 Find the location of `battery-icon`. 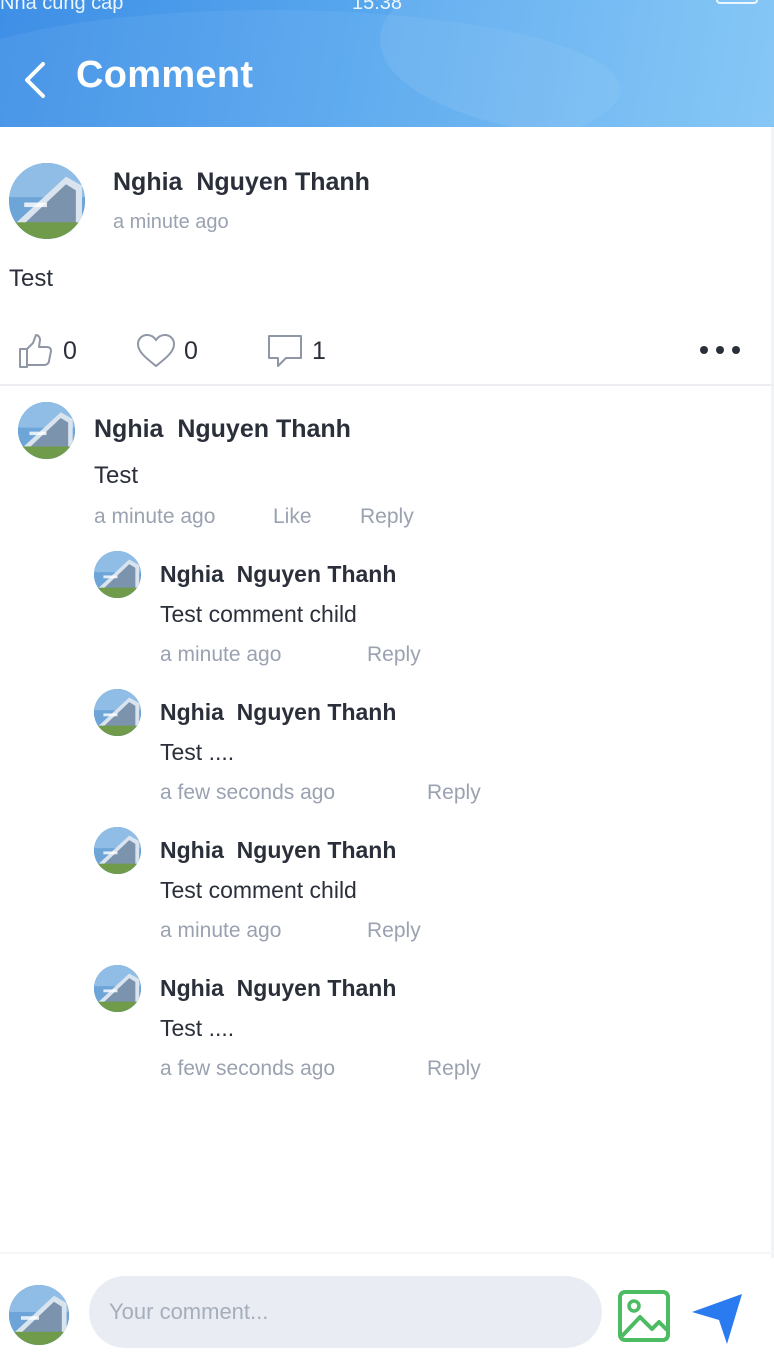

battery-icon is located at coordinates (737, 2).